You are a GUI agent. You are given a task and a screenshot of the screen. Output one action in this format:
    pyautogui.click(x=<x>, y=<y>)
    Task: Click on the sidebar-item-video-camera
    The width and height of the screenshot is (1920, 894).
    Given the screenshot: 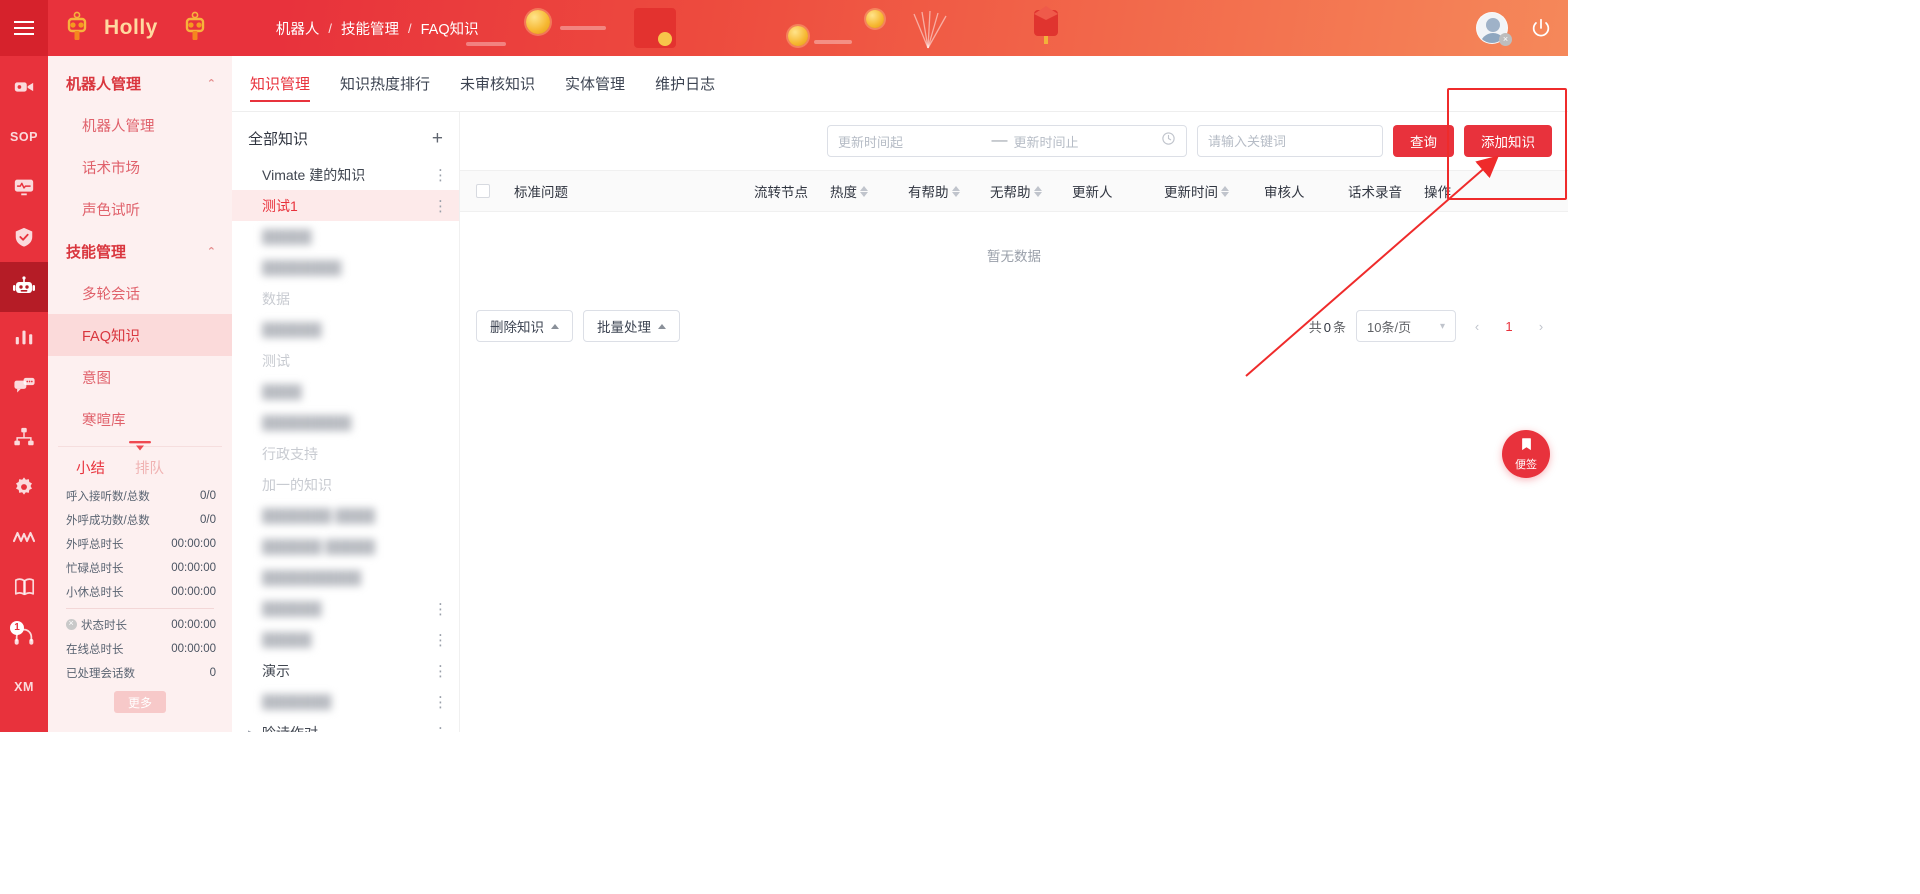 What is the action you would take?
    pyautogui.click(x=24, y=87)
    